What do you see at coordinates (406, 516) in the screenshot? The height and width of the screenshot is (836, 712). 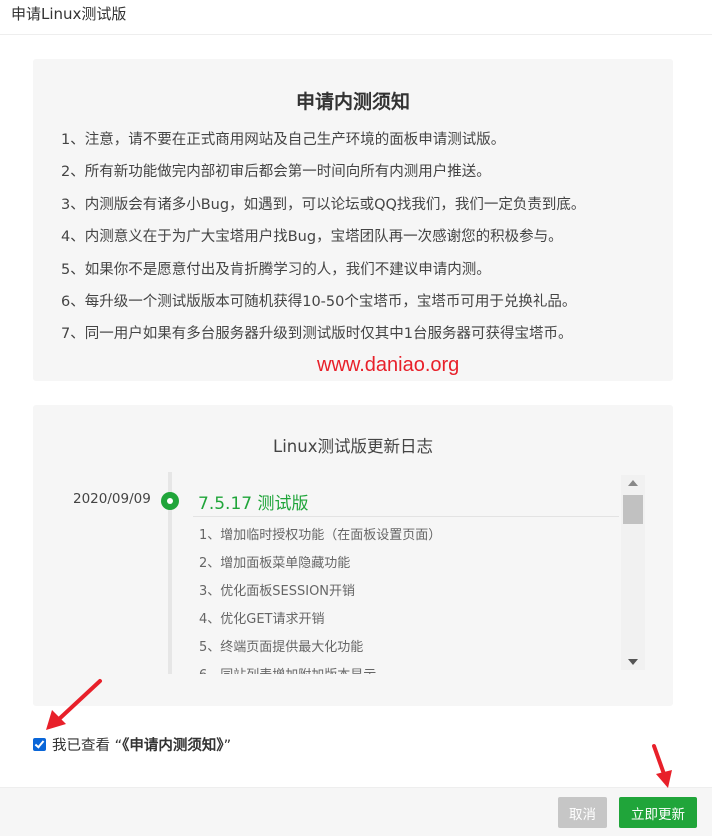 I see `divider` at bounding box center [406, 516].